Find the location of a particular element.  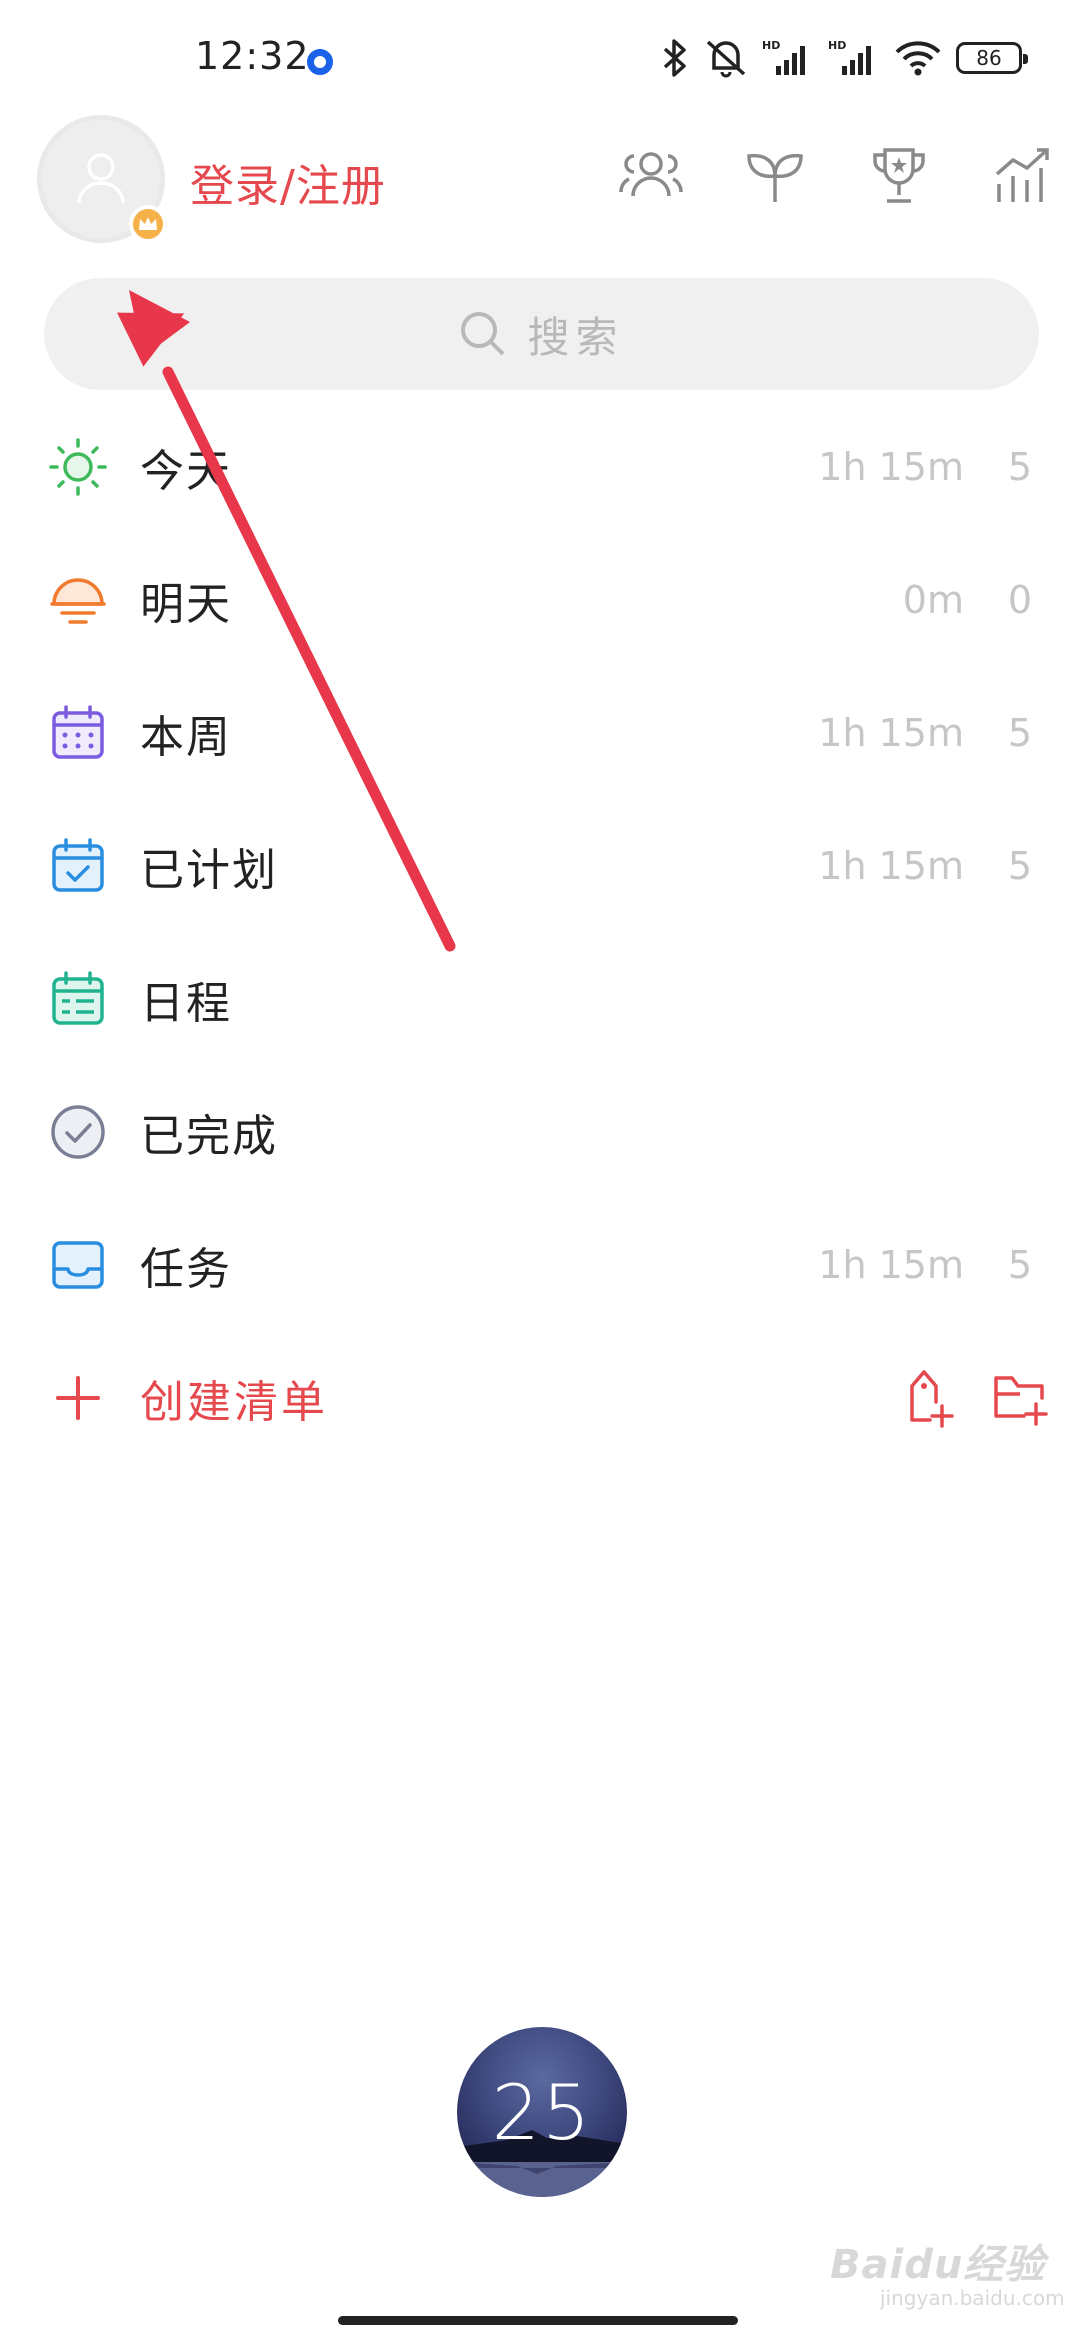

calendar-schedule-icon is located at coordinates (78, 999).